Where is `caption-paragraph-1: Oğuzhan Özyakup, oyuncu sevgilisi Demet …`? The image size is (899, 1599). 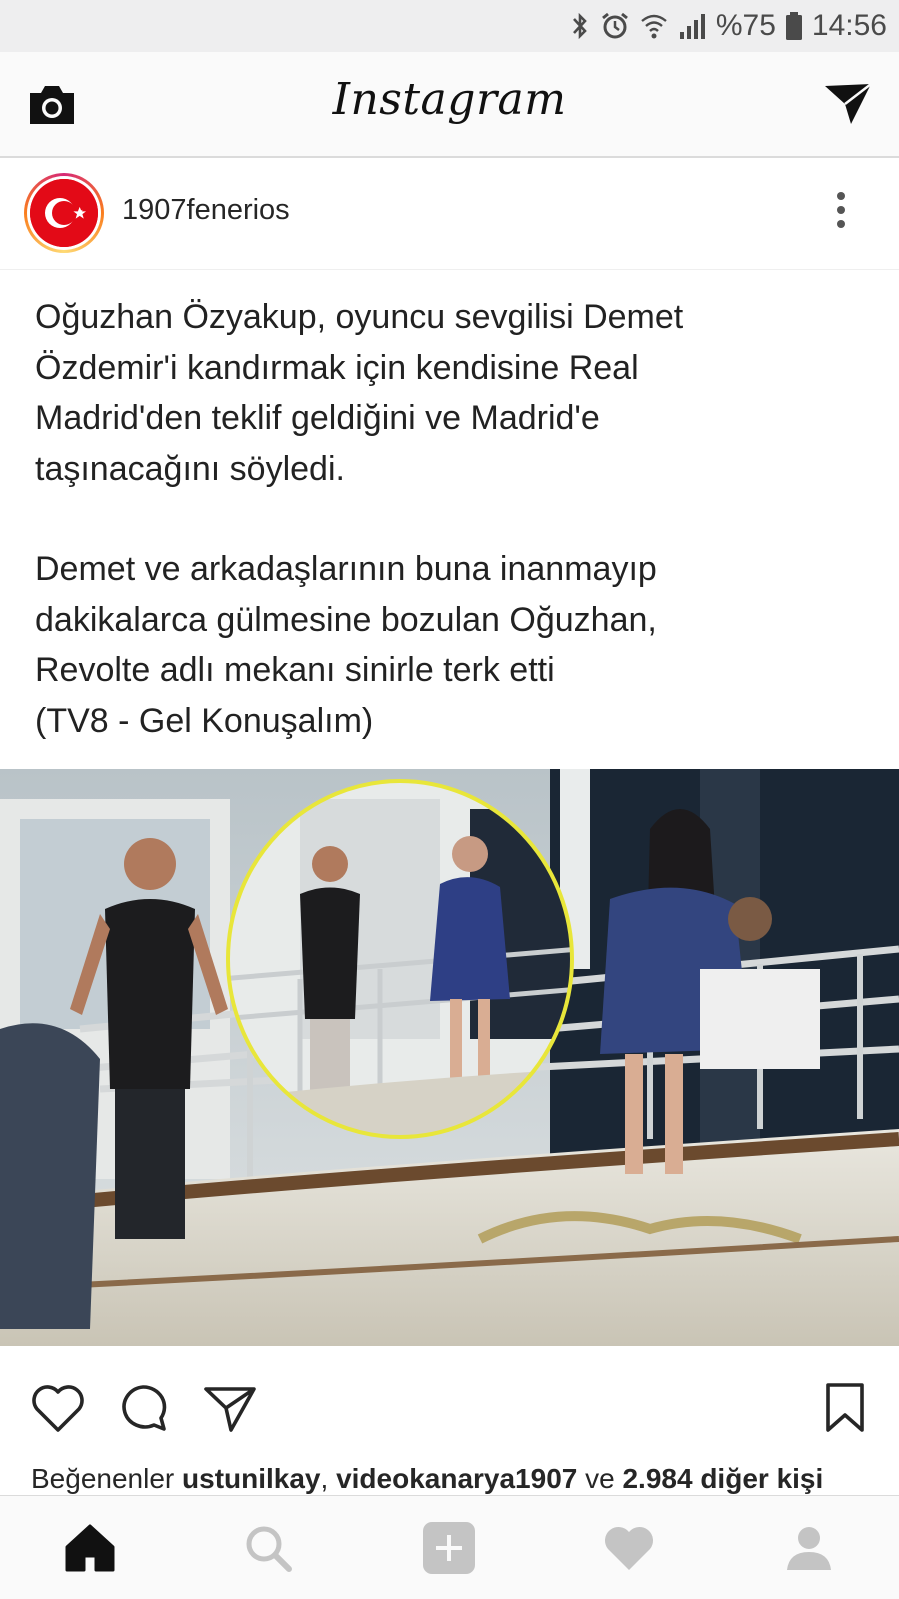
caption-paragraph-1: Oğuzhan Özyakup, oyuncu sevgilisi Demet … is located at coordinates (359, 393).